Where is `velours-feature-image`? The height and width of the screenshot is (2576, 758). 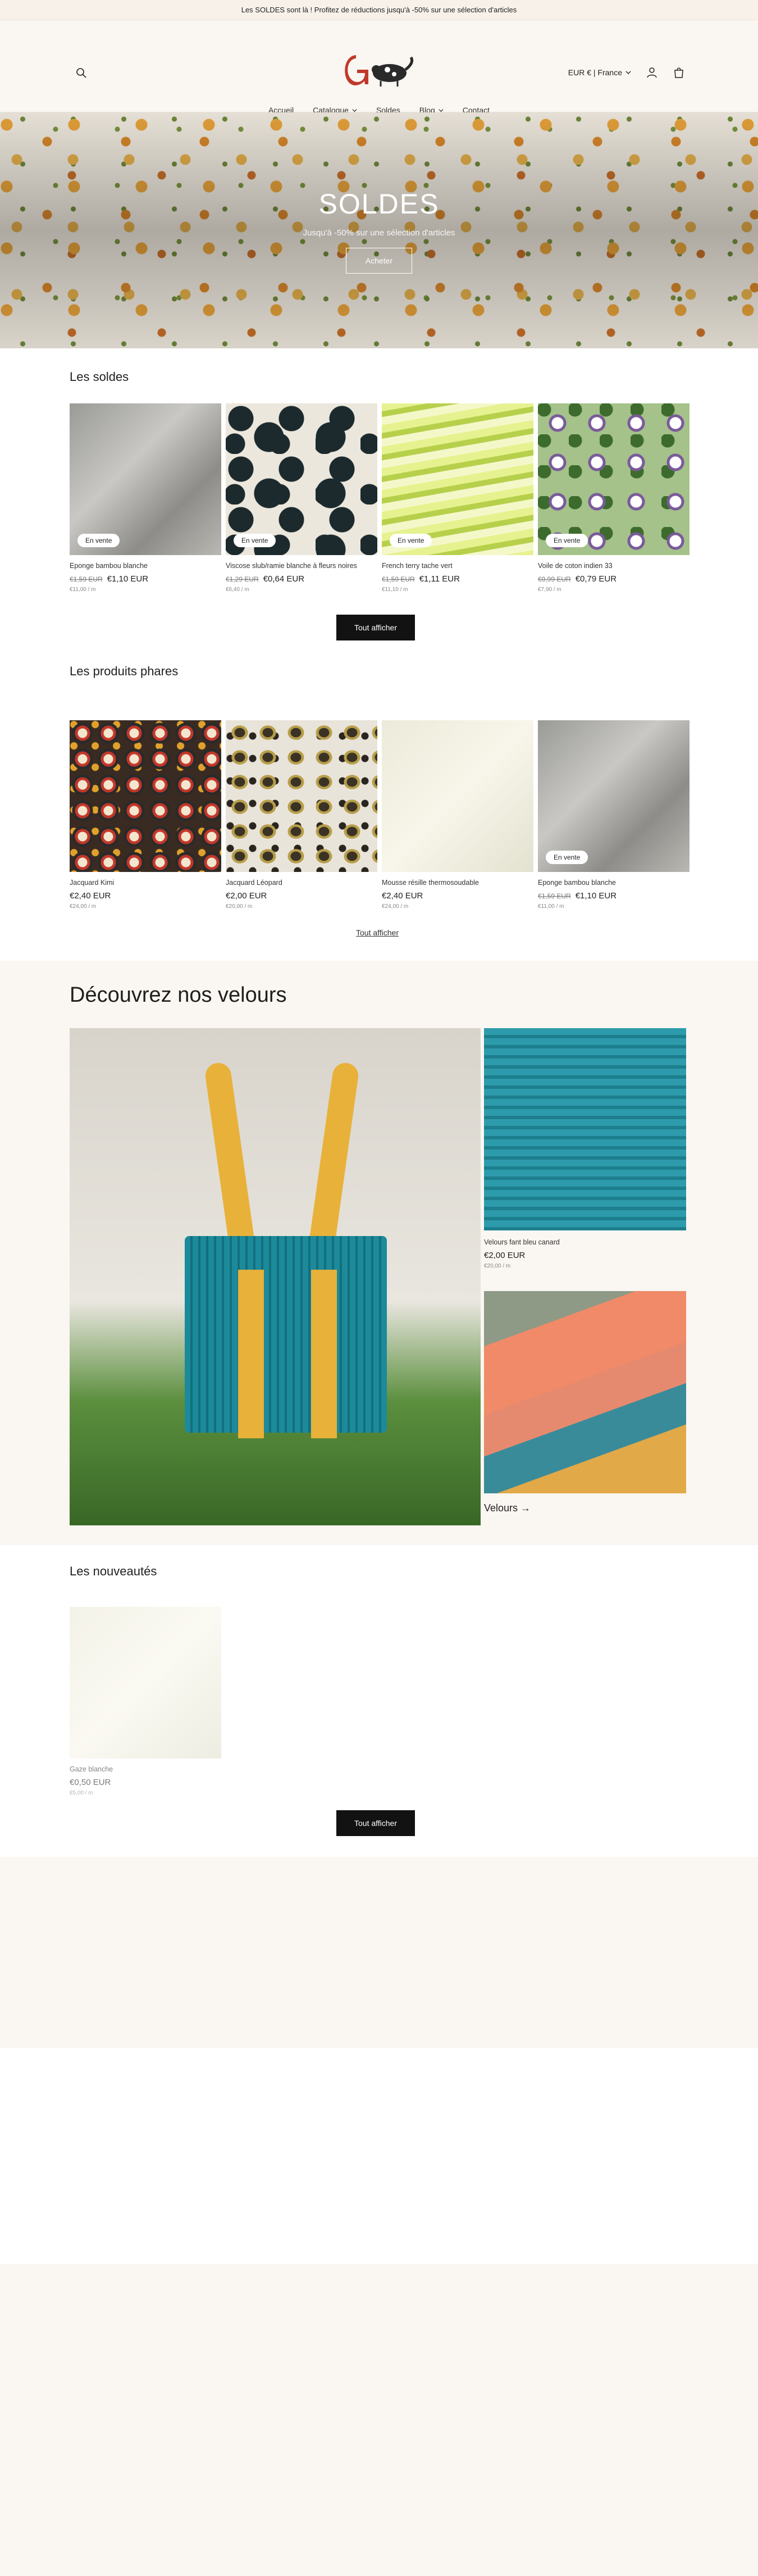
velours-feature-image is located at coordinates (275, 1276).